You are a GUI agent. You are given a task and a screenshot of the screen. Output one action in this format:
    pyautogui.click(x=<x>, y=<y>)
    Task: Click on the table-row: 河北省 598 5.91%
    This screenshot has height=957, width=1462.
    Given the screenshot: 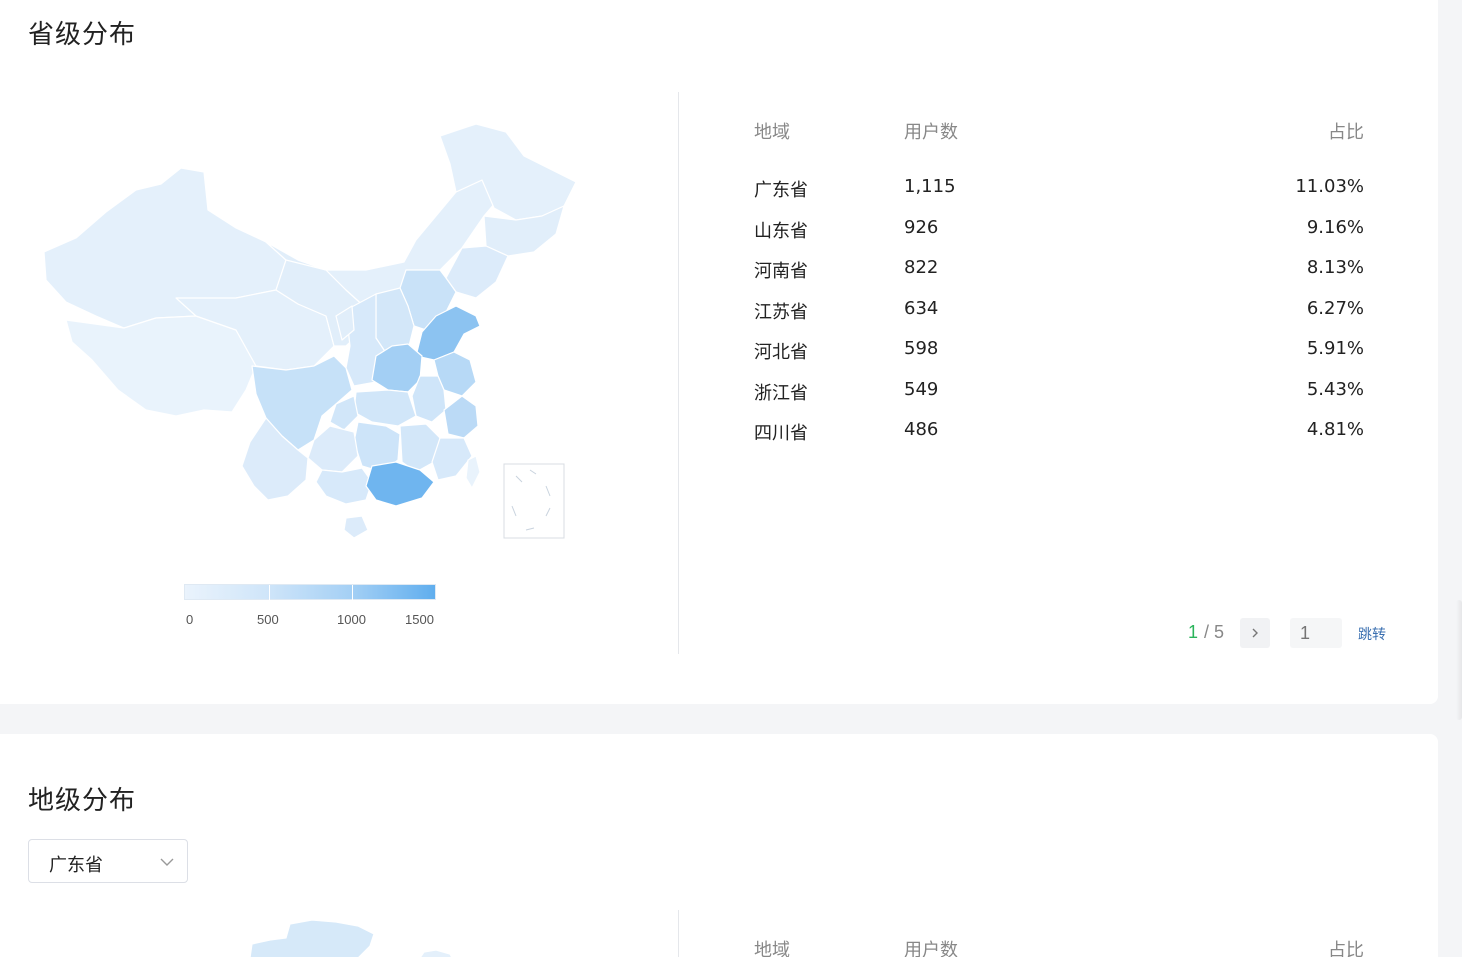 What is the action you would take?
    pyautogui.click(x=1059, y=358)
    